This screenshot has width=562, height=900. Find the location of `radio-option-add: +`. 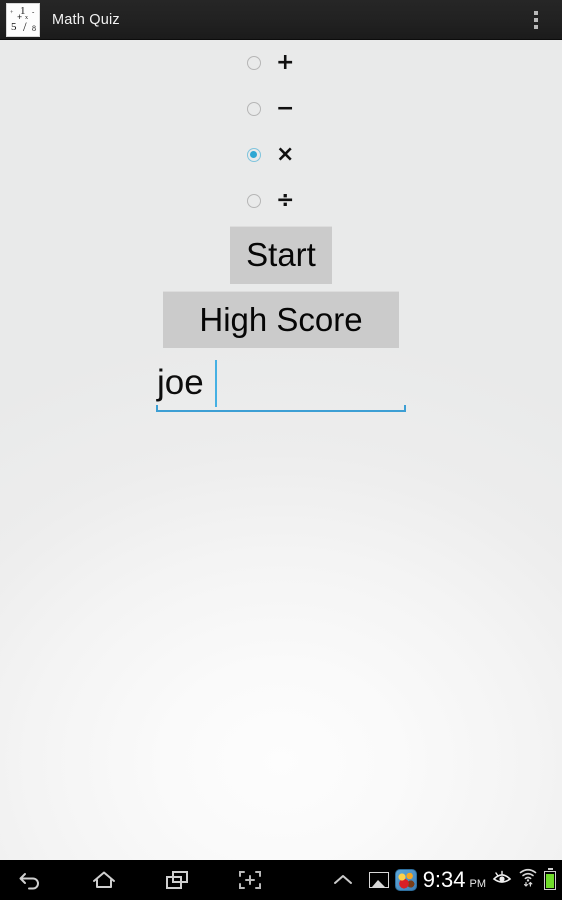

radio-option-add: + is located at coordinates (281, 63).